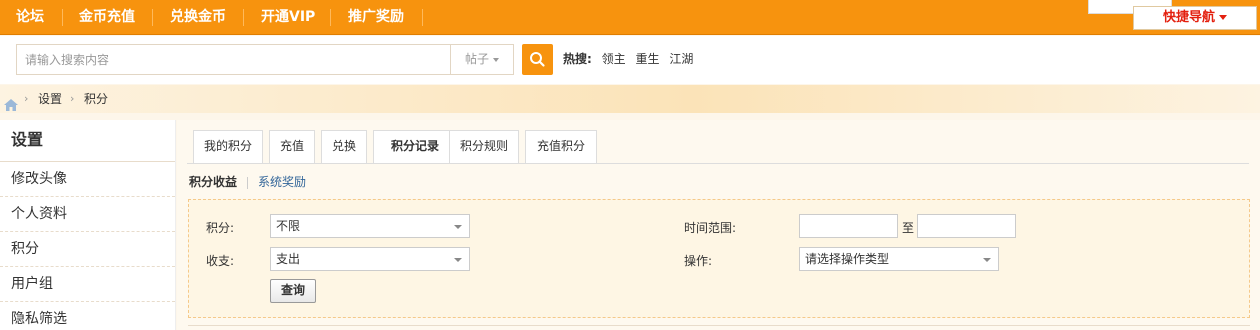 The width and height of the screenshot is (1260, 330). Describe the element at coordinates (220, 228) in the screenshot. I see `credit-type-label: 积分:` at that location.